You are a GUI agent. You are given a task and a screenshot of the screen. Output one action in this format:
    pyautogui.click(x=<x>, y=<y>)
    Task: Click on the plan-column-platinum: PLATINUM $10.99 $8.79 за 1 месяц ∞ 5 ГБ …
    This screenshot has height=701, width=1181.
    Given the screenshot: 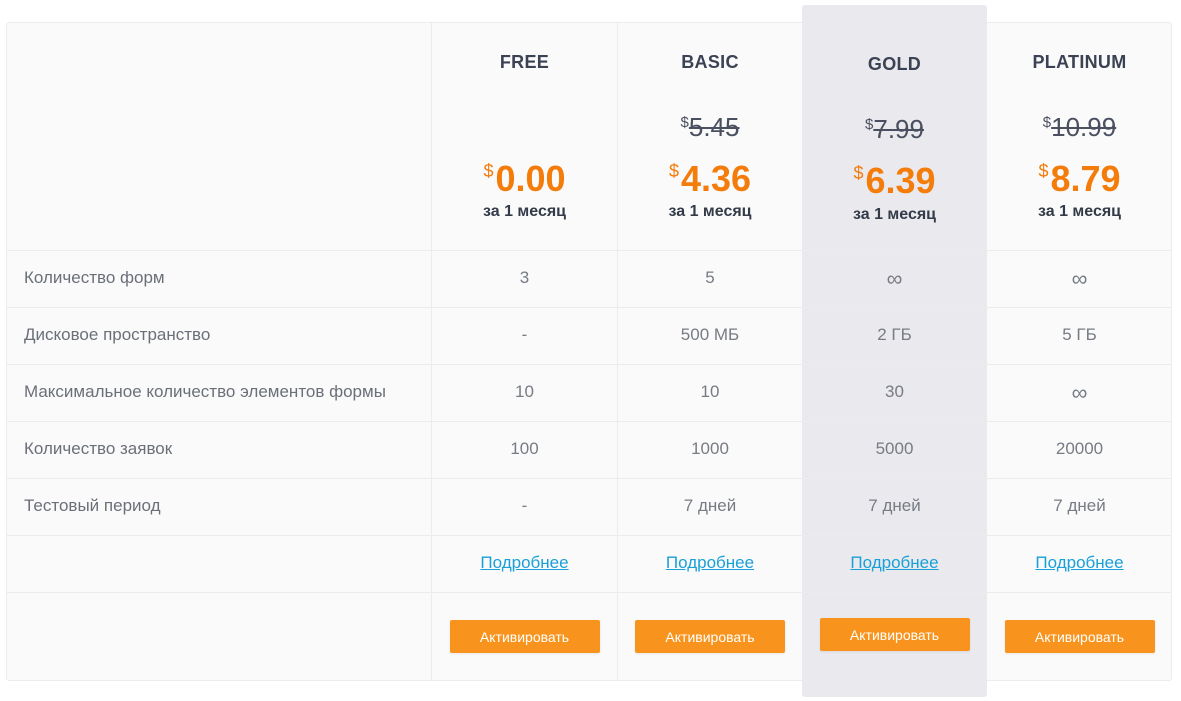 What is the action you would take?
    pyautogui.click(x=1079, y=351)
    